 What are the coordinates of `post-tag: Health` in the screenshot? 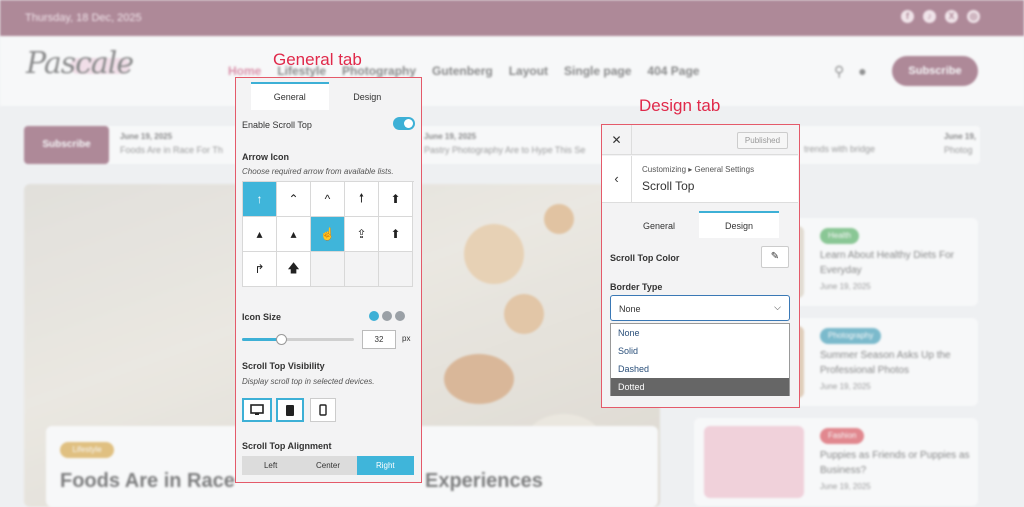 It's located at (840, 236).